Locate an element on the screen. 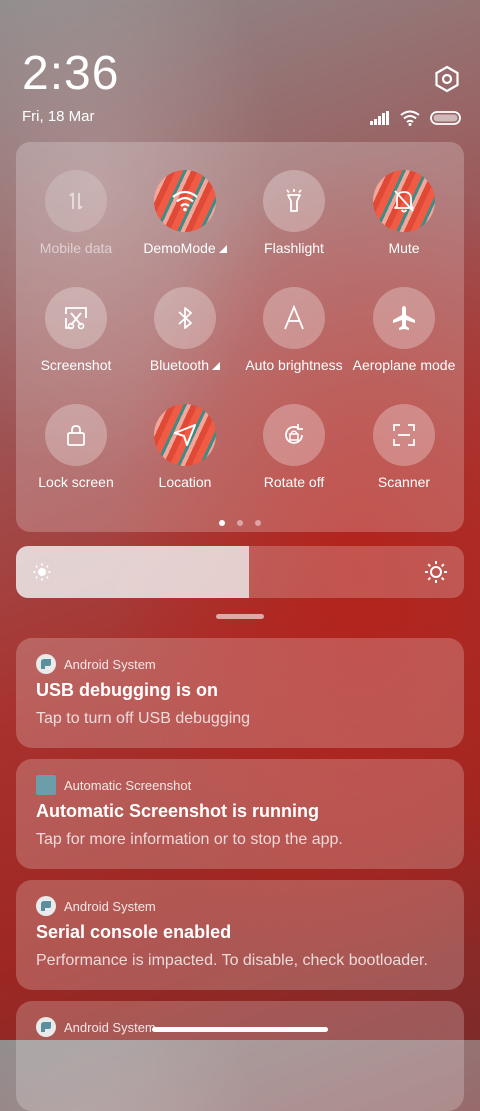 This screenshot has height=1111, width=480. wifi-status-icon is located at coordinates (410, 118).